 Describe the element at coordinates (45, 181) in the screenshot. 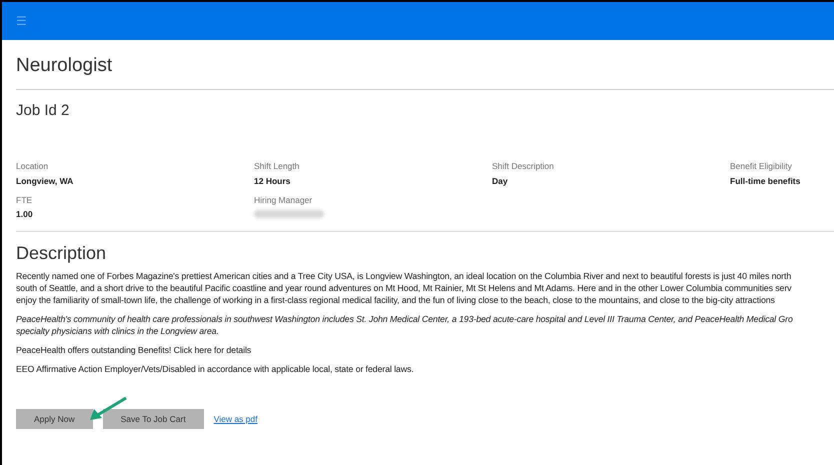

I see `field-value: Longview, WA` at that location.